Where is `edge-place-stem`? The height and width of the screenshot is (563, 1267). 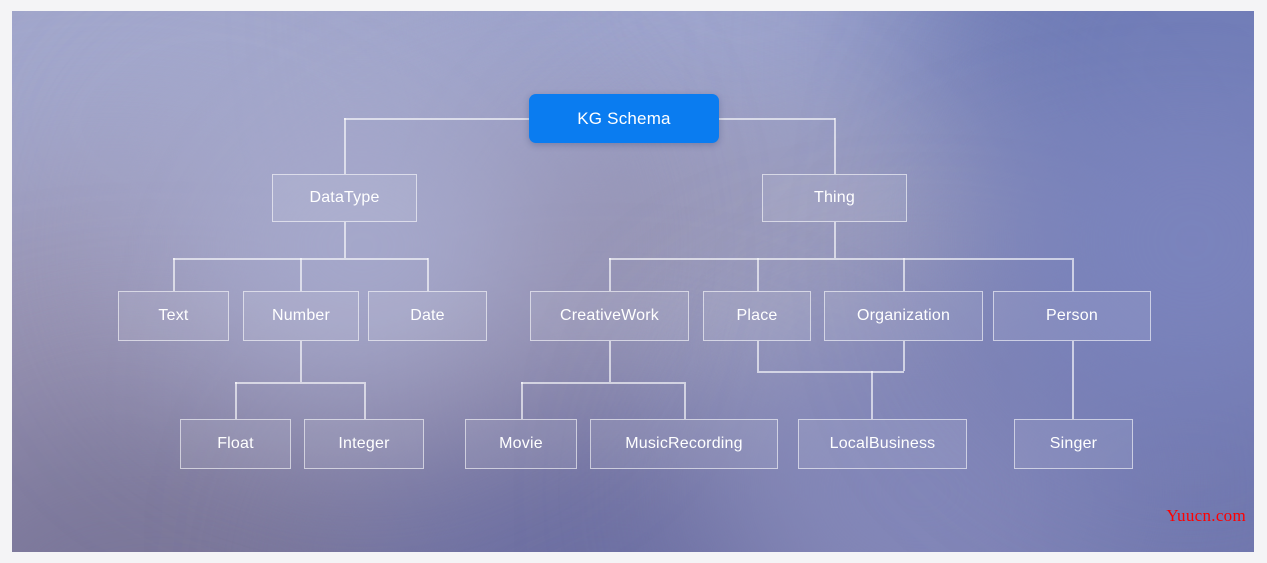 edge-place-stem is located at coordinates (758, 356).